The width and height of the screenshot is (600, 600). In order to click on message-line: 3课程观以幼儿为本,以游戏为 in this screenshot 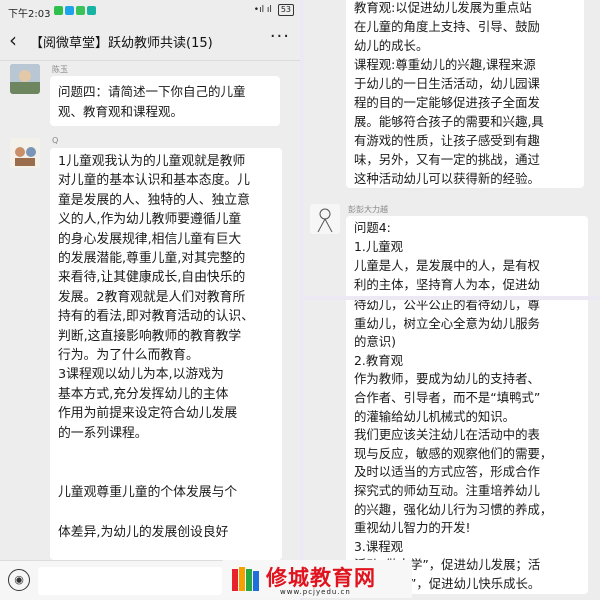, I will do `click(141, 375)`.